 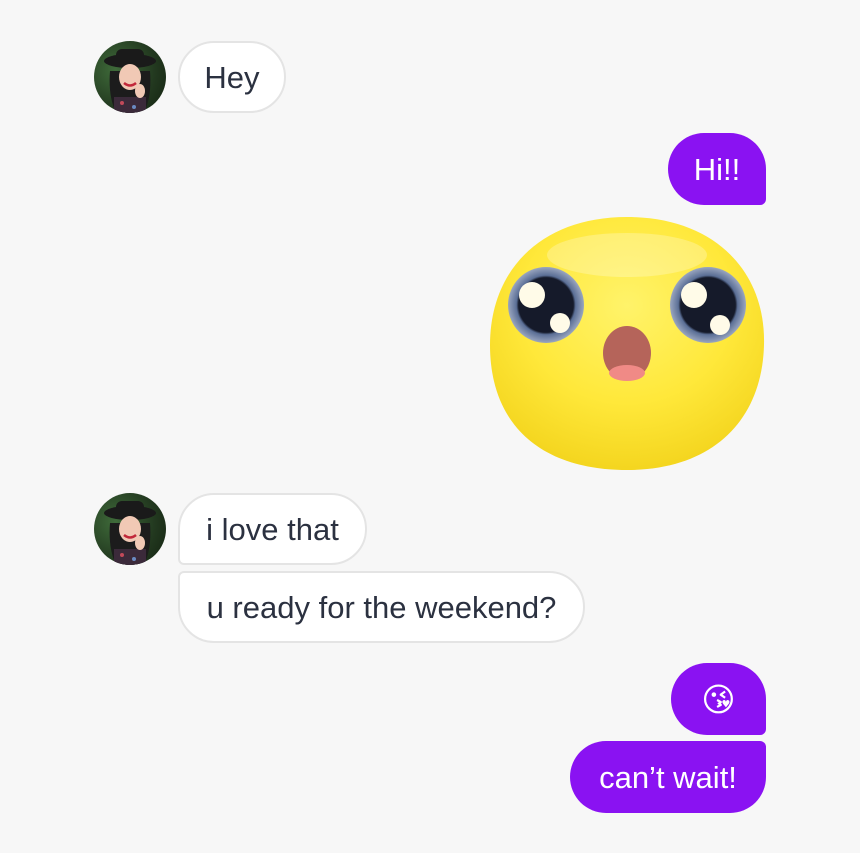 What do you see at coordinates (381, 607) in the screenshot?
I see `incoming-message: u ready for the weekend?` at bounding box center [381, 607].